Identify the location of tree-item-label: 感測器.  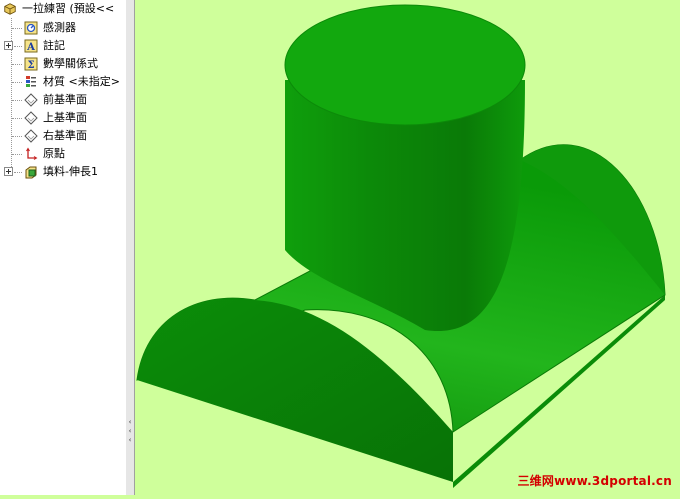
(59, 27).